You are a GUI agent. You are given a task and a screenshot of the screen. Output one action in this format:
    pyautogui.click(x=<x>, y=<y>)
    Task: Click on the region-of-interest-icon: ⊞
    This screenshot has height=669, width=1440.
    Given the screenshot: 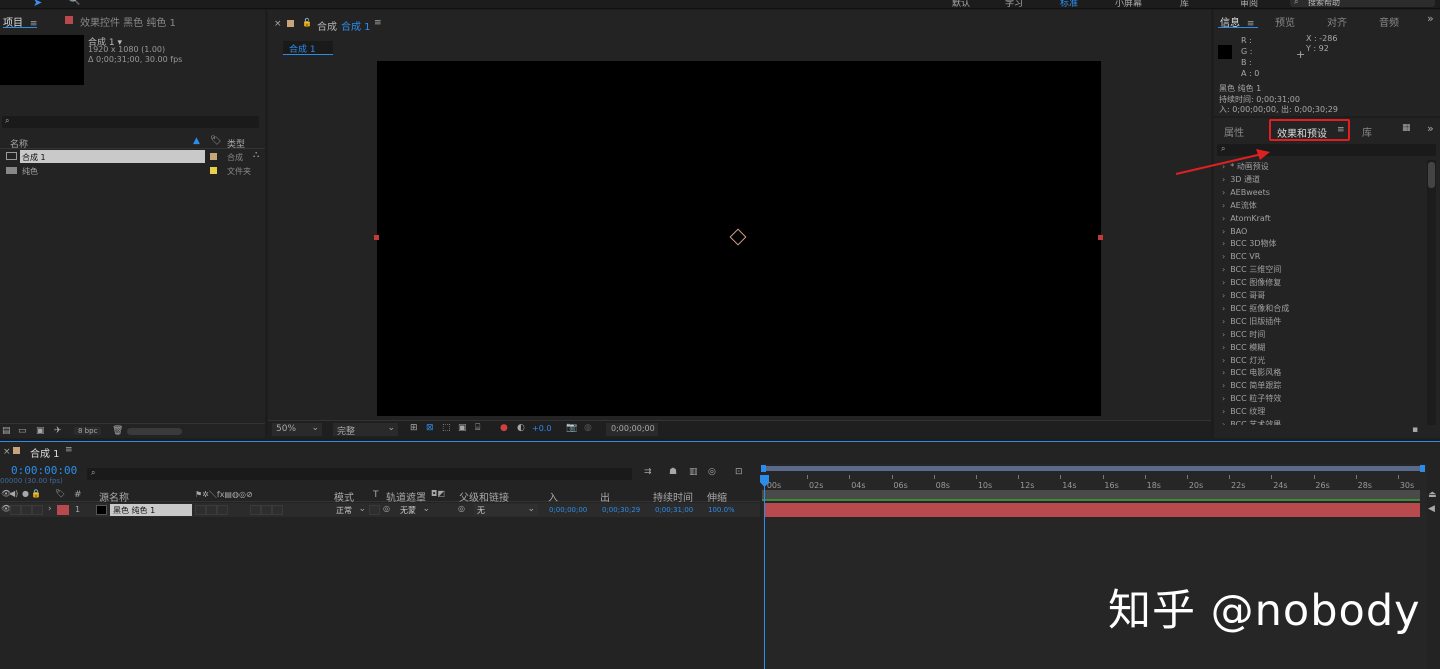 What is the action you would take?
    pyautogui.click(x=414, y=428)
    